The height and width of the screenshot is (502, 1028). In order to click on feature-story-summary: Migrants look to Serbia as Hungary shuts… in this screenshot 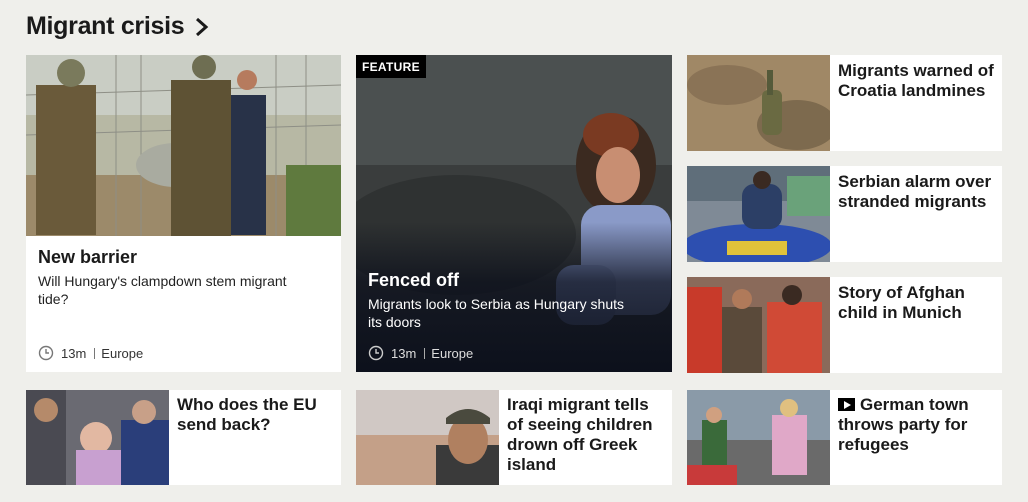, I will do `click(496, 313)`.